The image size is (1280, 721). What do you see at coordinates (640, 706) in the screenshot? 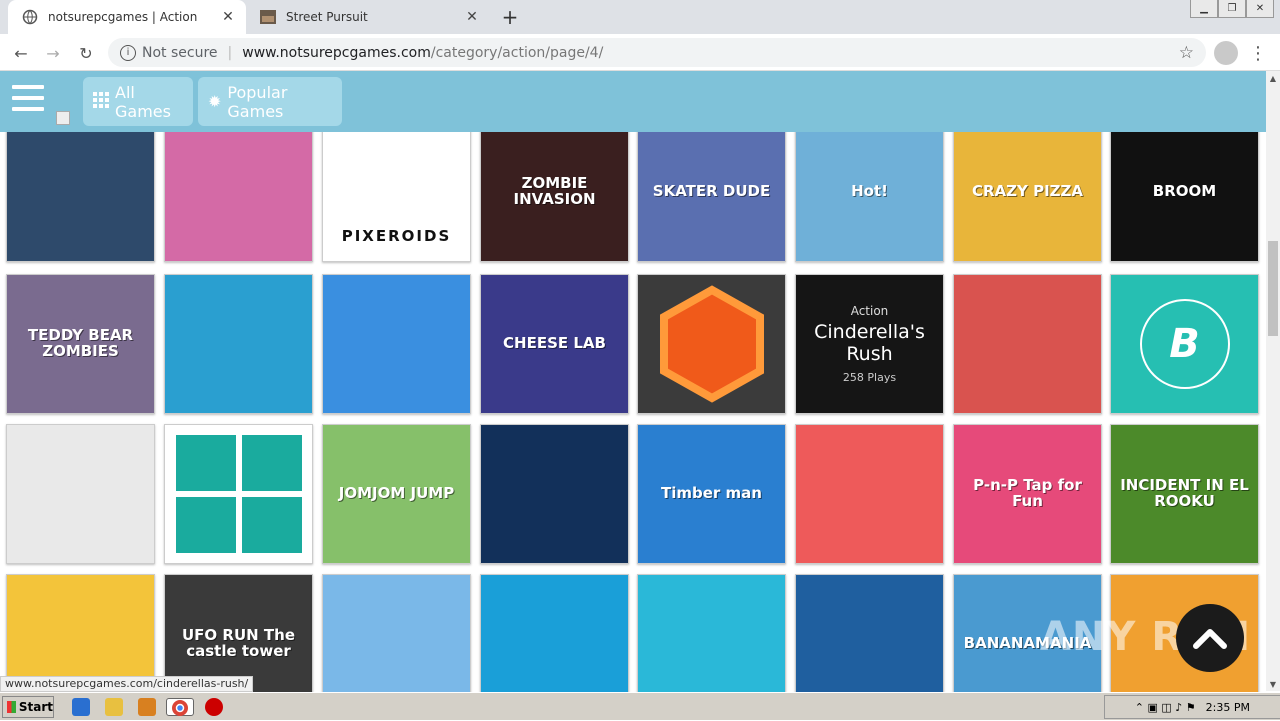
I see `windows-taskbar: Start ⌃ ▣ ◫ ♪ ⚑ 2:35 PM` at bounding box center [640, 706].